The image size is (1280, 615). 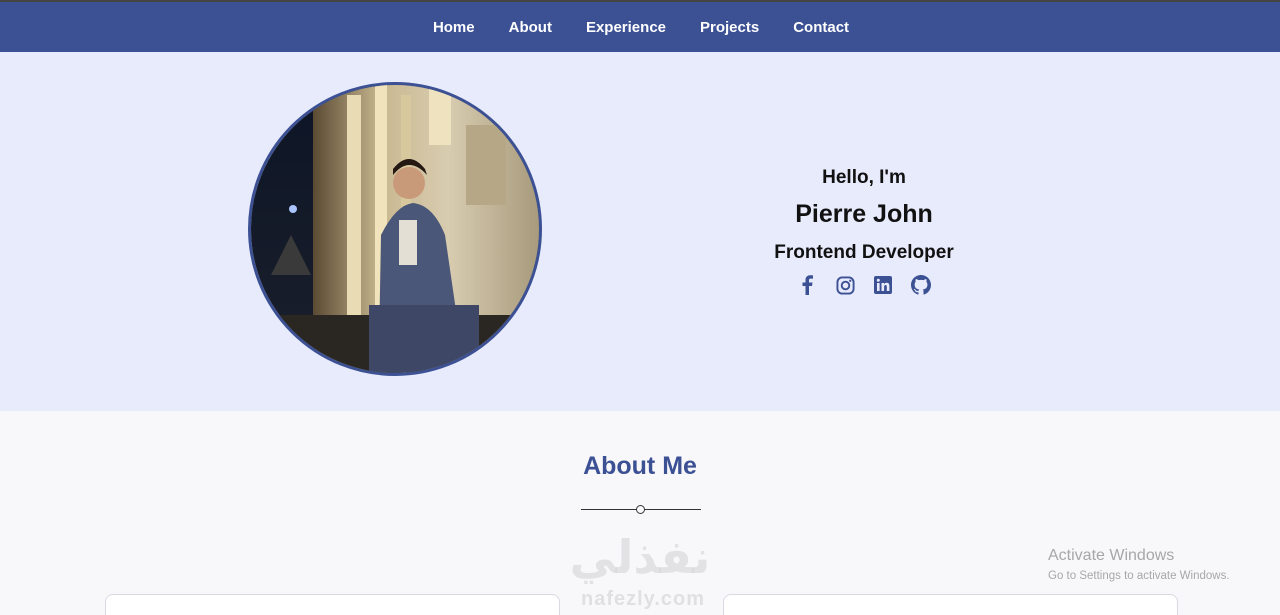 I want to click on divider-dot, so click(x=640, y=509).